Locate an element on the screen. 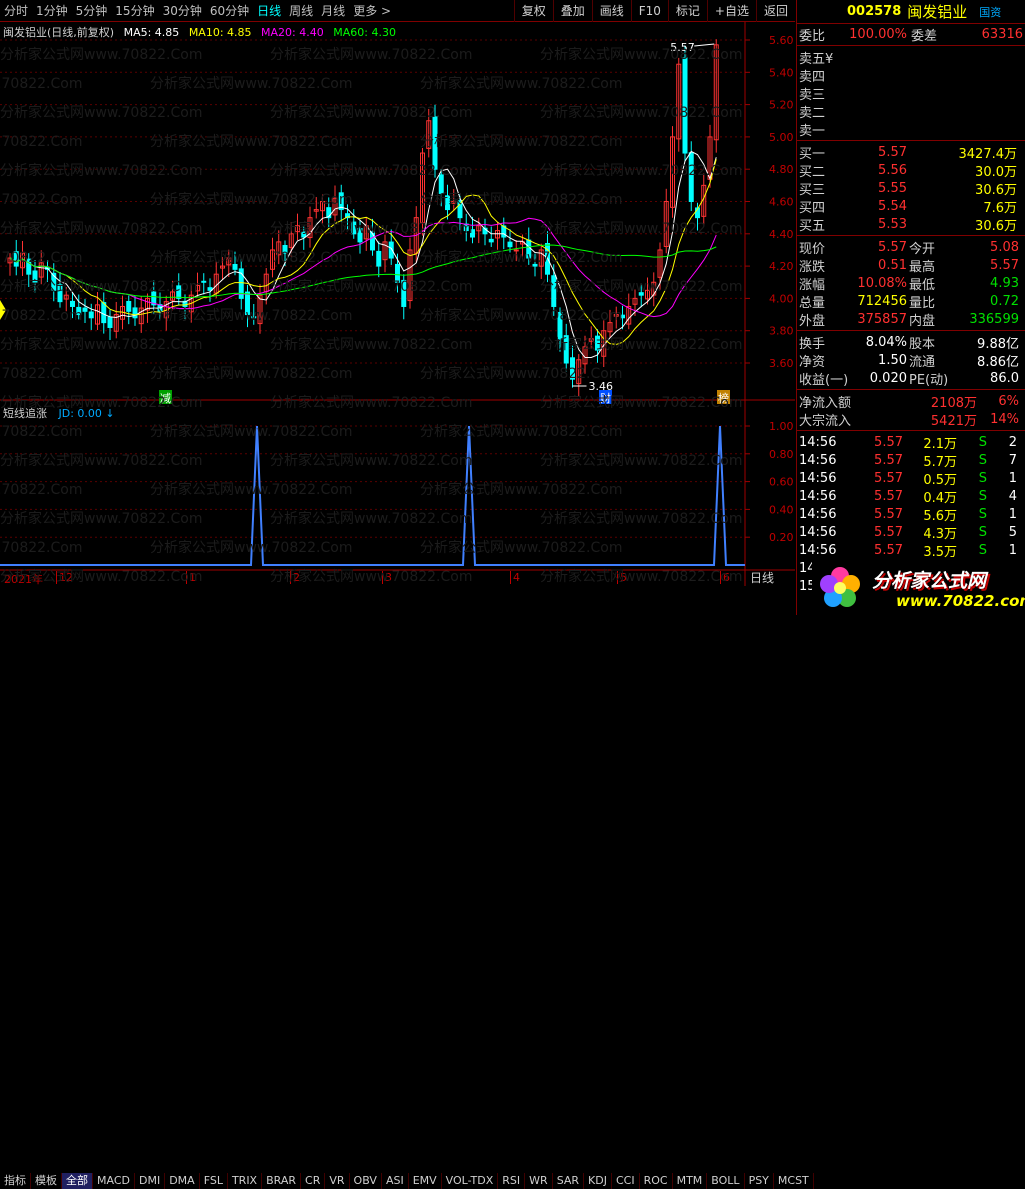  logo-url: www.70822.com is located at coordinates (960, 601).